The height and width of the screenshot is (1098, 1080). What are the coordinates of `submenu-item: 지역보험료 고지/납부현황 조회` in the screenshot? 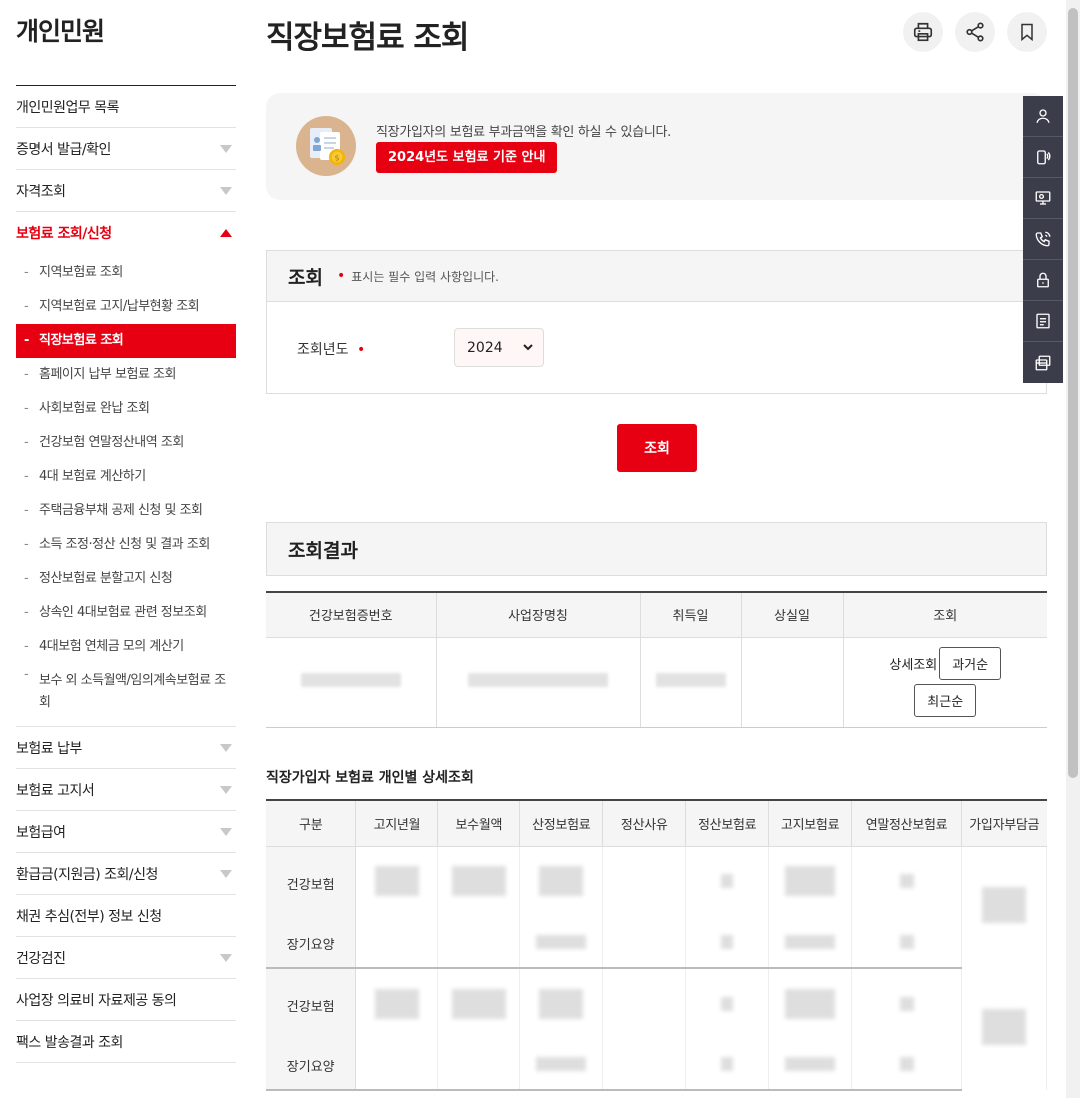 It's located at (126, 307).